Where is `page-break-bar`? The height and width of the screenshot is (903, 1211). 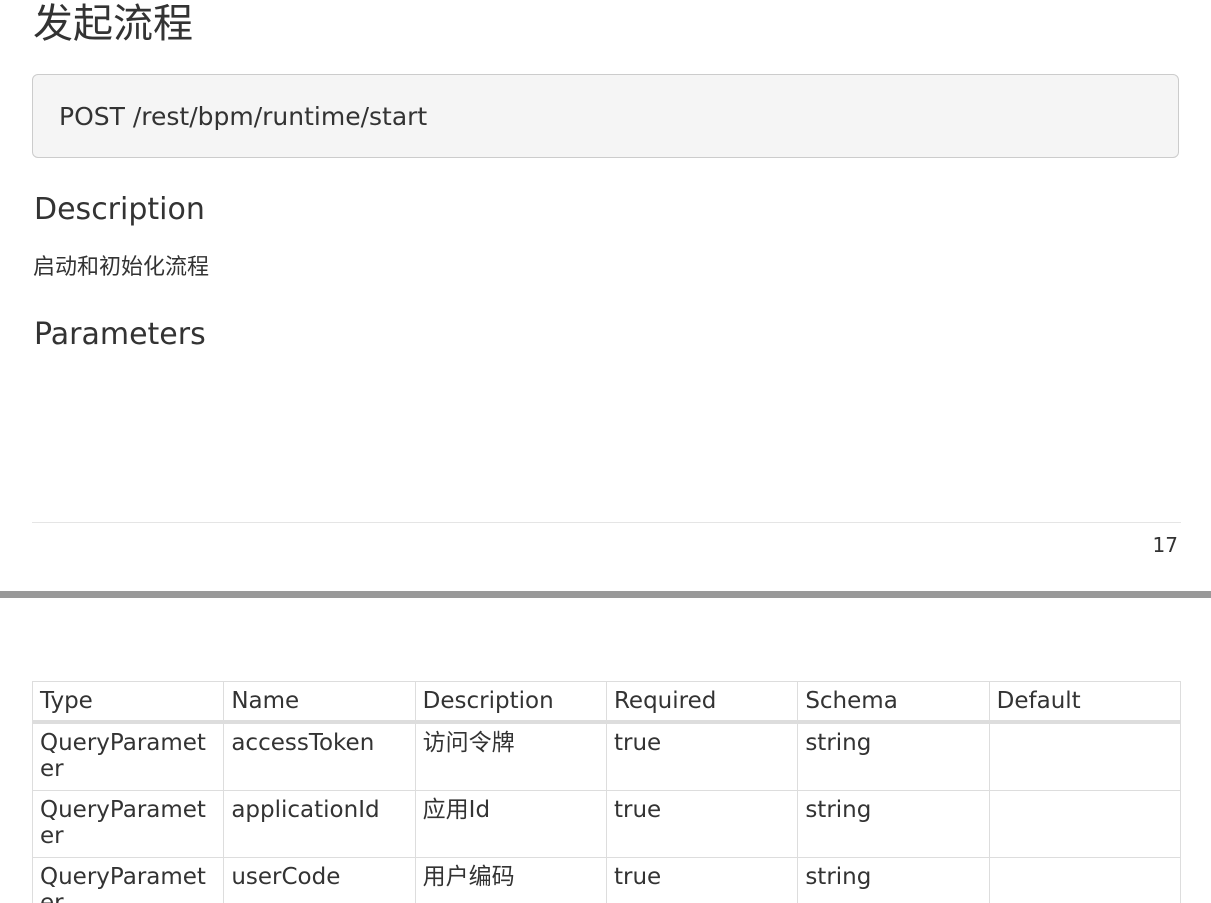
page-break-bar is located at coordinates (605, 594).